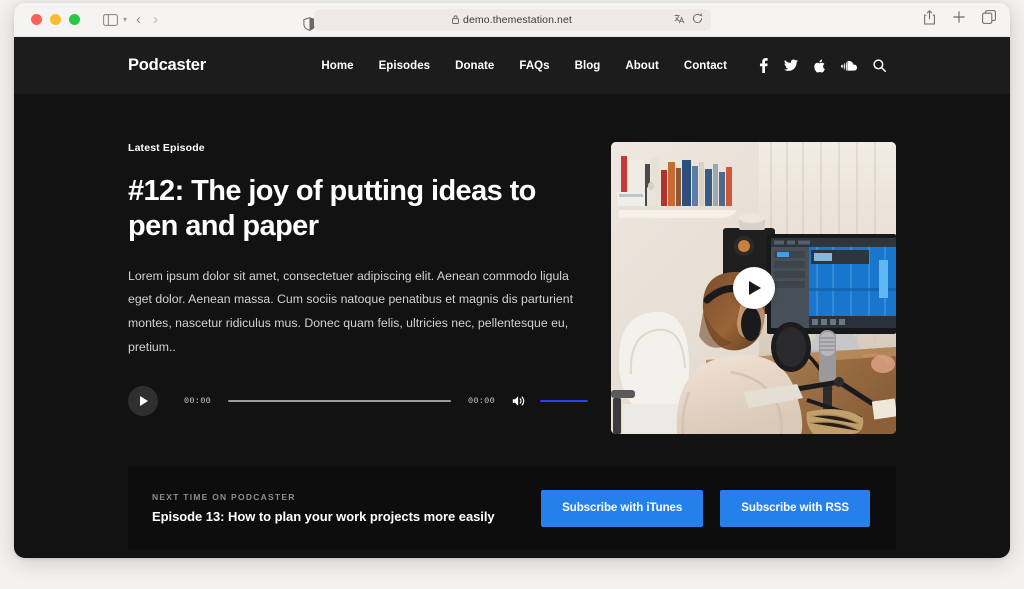  What do you see at coordinates (989, 19) in the screenshot?
I see `tab-overview-icon` at bounding box center [989, 19].